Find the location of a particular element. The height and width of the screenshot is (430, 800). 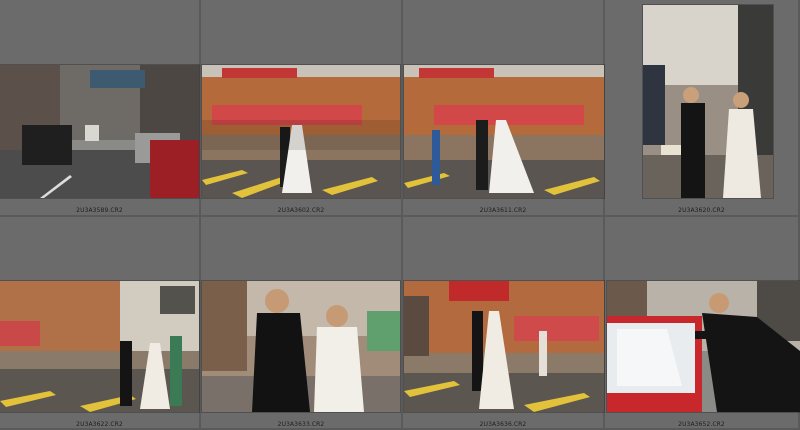

portrait-couple-icon is located at coordinates (708, 101).